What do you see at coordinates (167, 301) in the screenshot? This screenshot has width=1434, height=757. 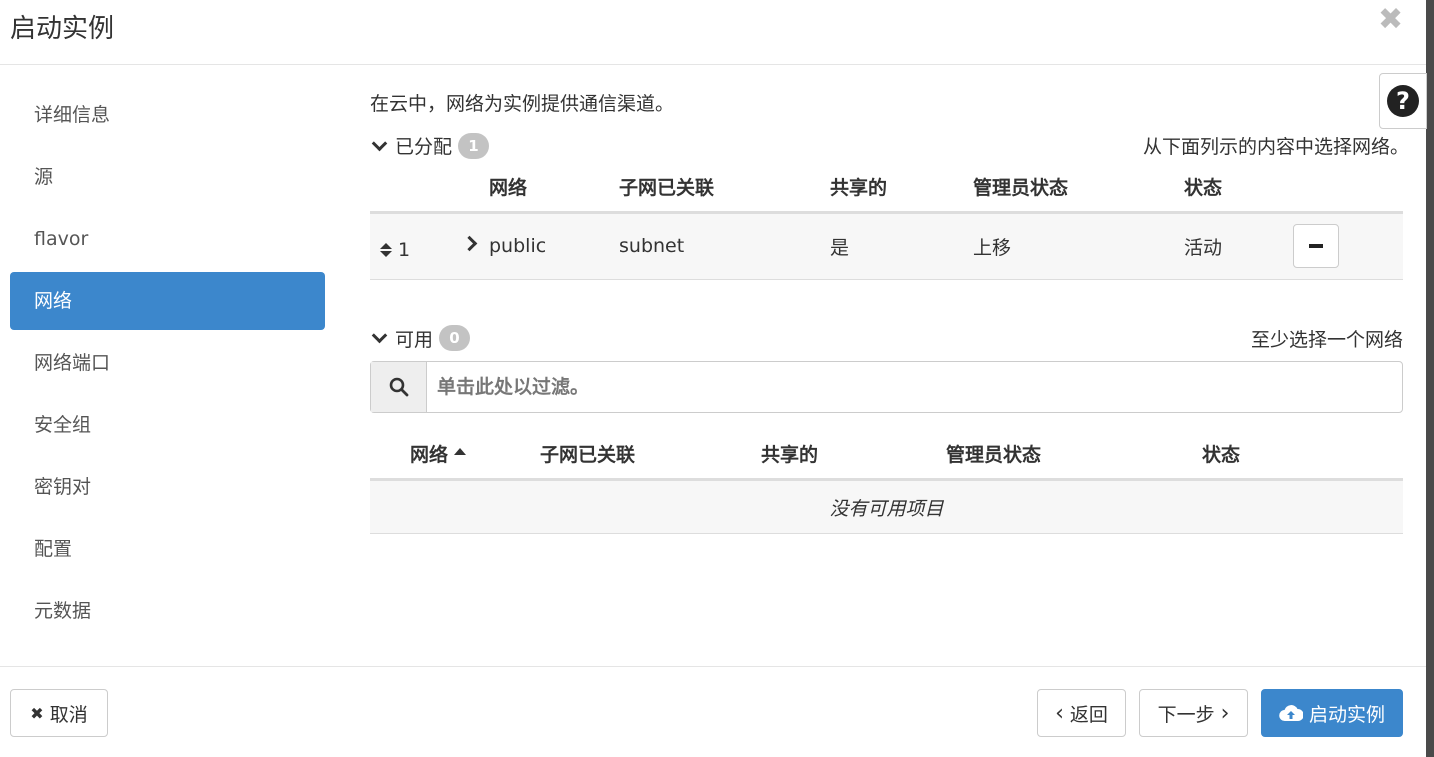 I see `nav-item-networks: 网络` at bounding box center [167, 301].